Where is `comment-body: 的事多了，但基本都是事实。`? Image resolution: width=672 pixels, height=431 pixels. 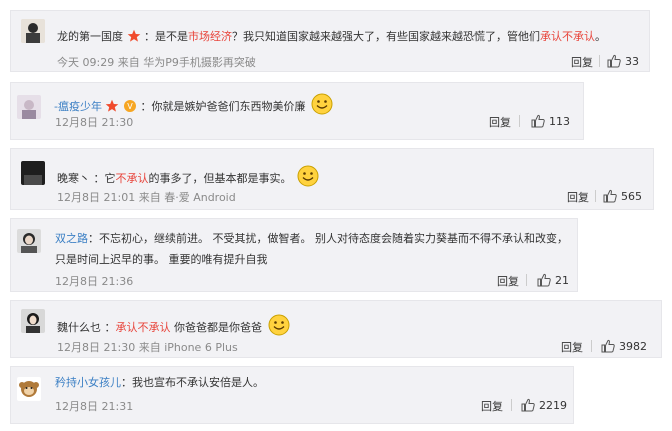
comment-body: 的事多了，但基本都是事实。 is located at coordinates (220, 178).